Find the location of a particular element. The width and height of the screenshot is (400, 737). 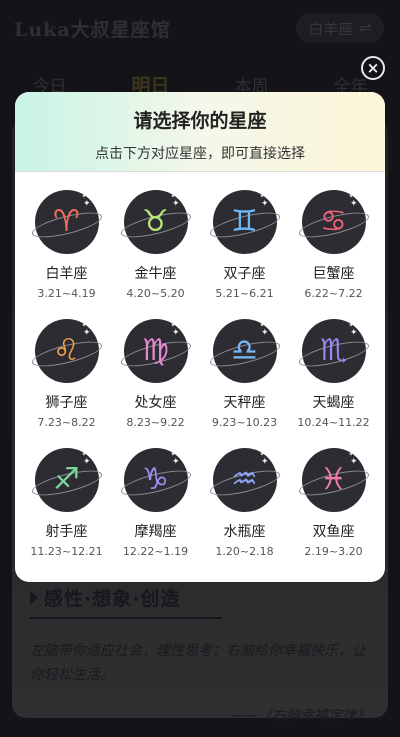

sign-option-pisces: ✦ ✦ ♓ 双鱼座 2.19~3.20 is located at coordinates (333, 512).